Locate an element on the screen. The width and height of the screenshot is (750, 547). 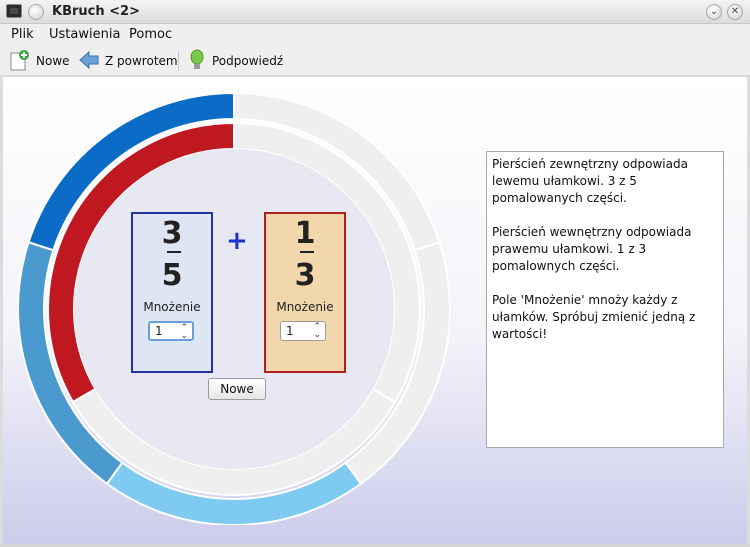
hint-label: Podpowiedź is located at coordinates (248, 61).